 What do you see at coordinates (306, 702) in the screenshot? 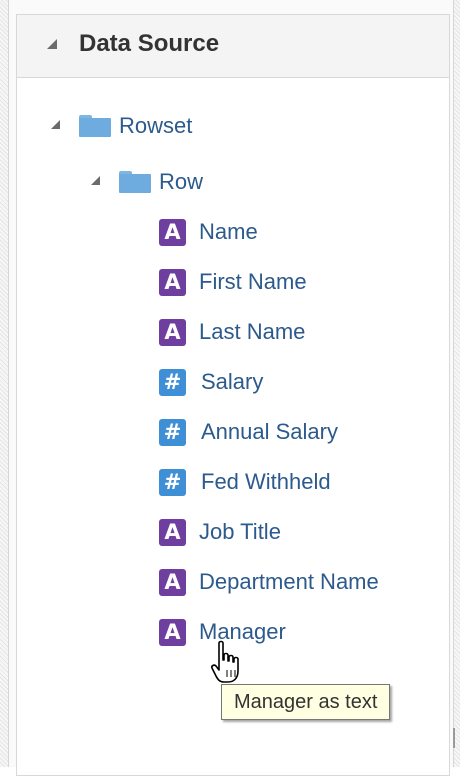
I see `tooltip: Manager as text` at bounding box center [306, 702].